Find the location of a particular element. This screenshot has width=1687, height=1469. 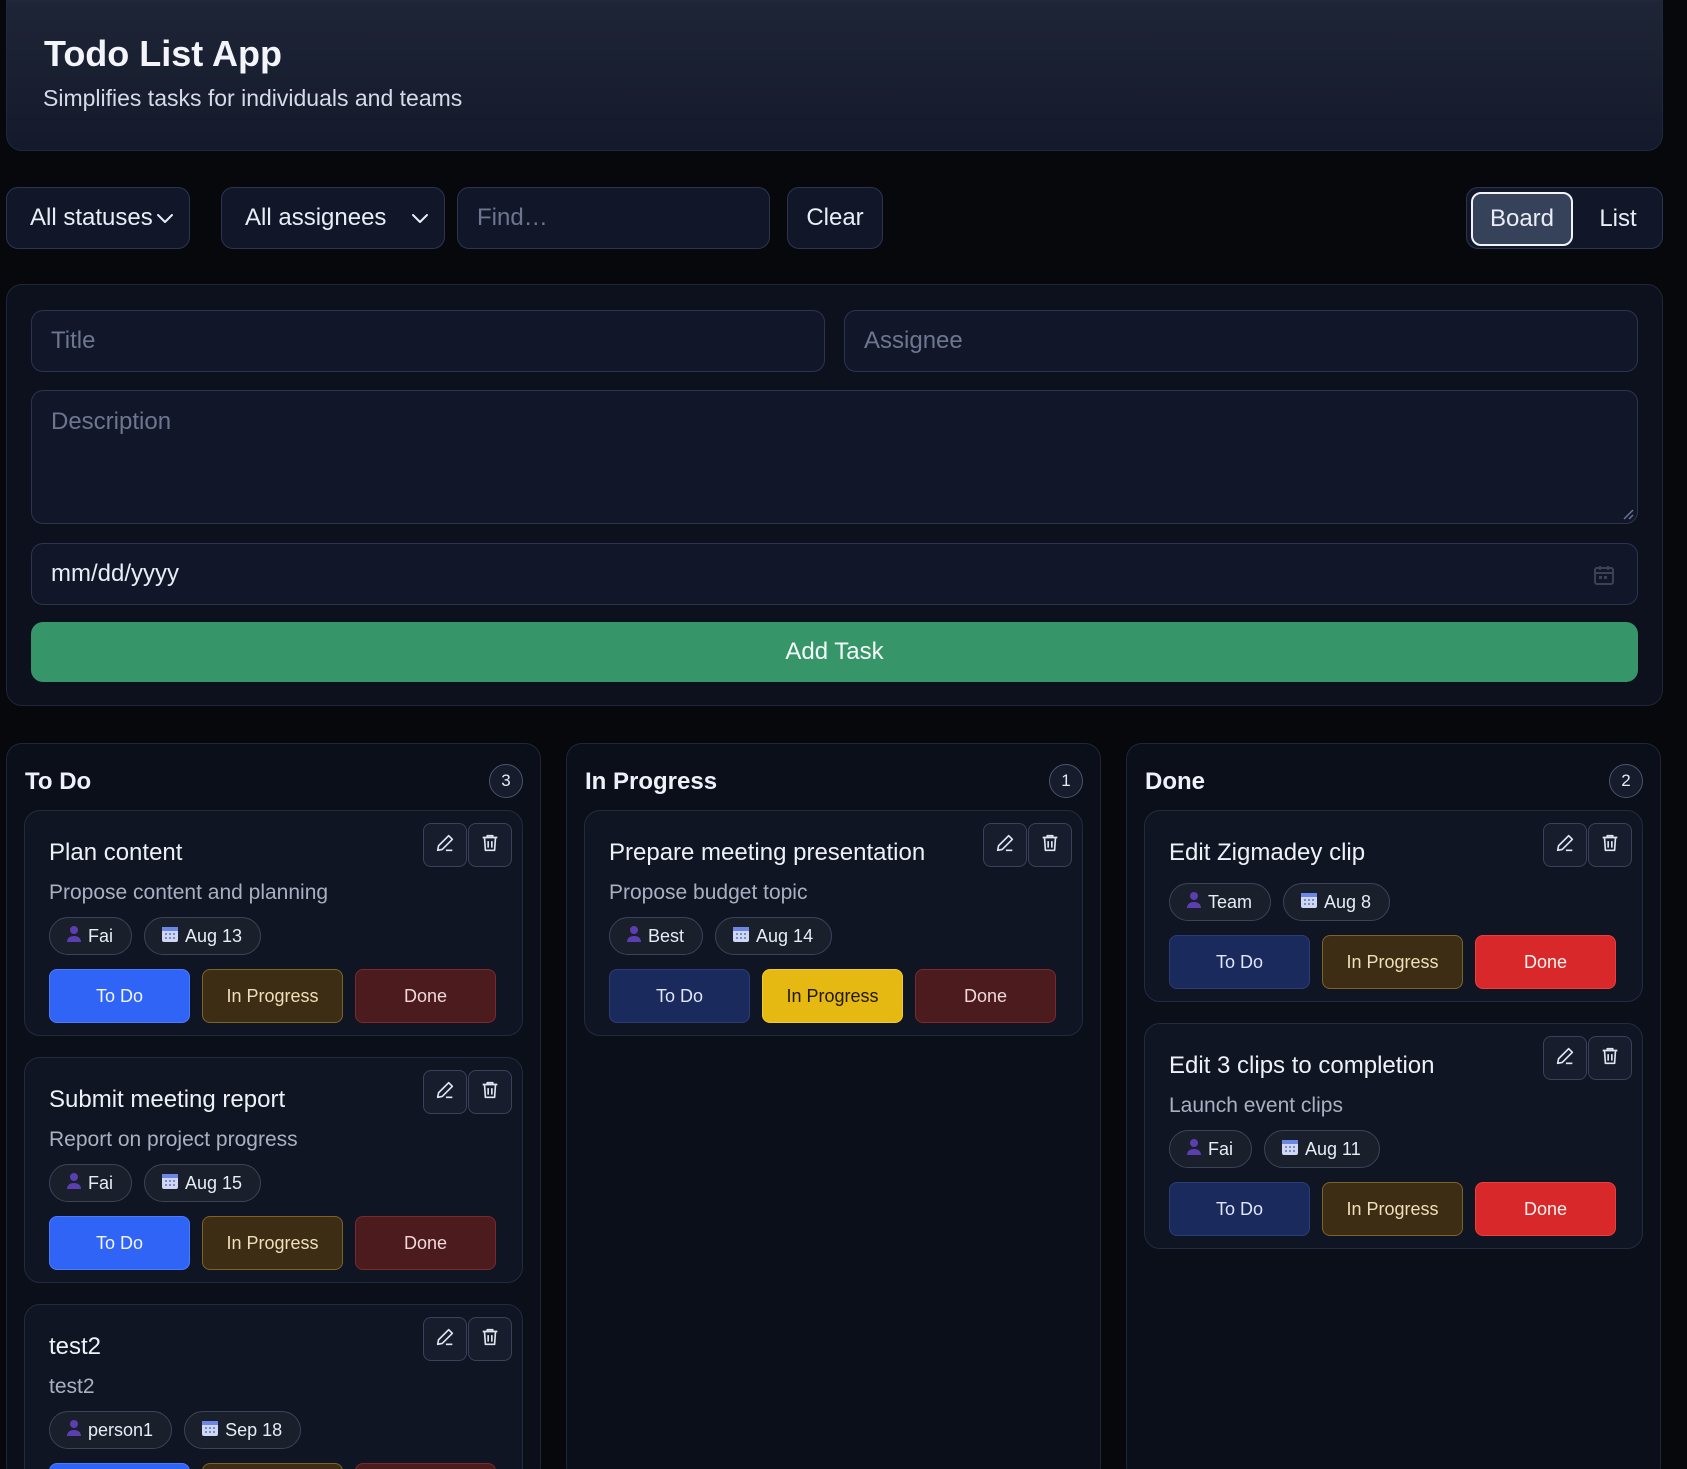

column-title: Done is located at coordinates (1175, 781).